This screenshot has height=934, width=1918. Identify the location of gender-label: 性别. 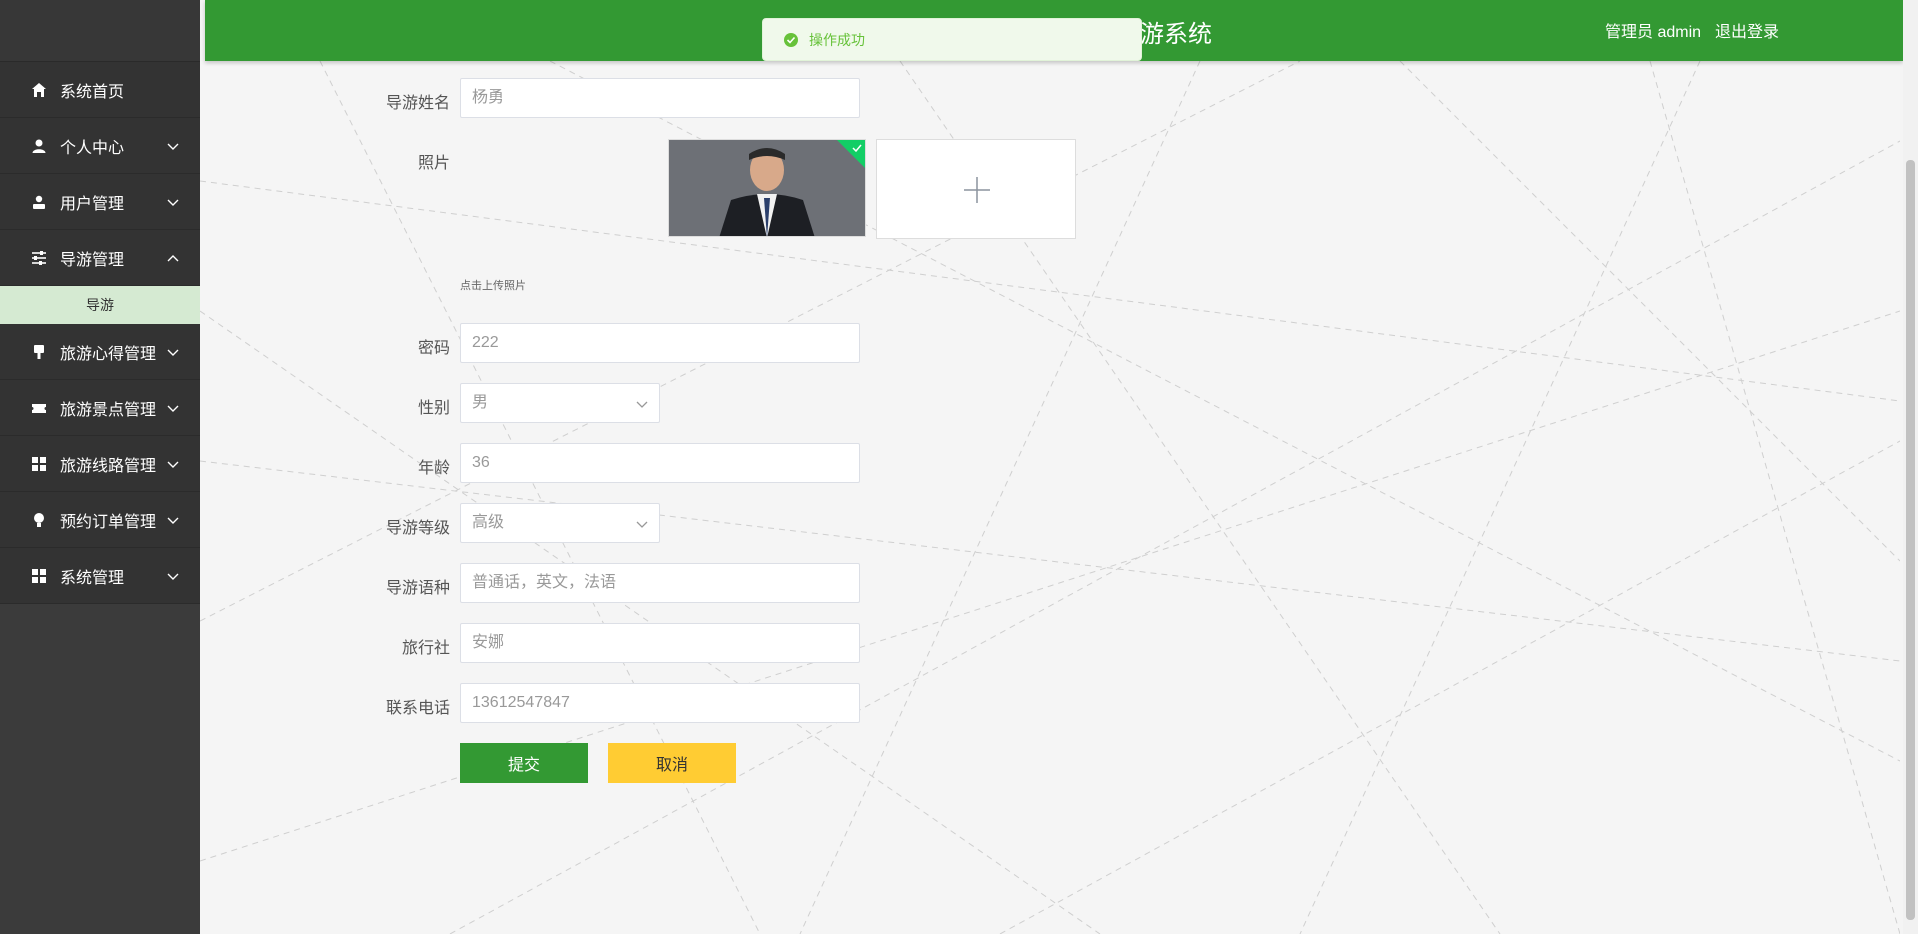
(433, 408).